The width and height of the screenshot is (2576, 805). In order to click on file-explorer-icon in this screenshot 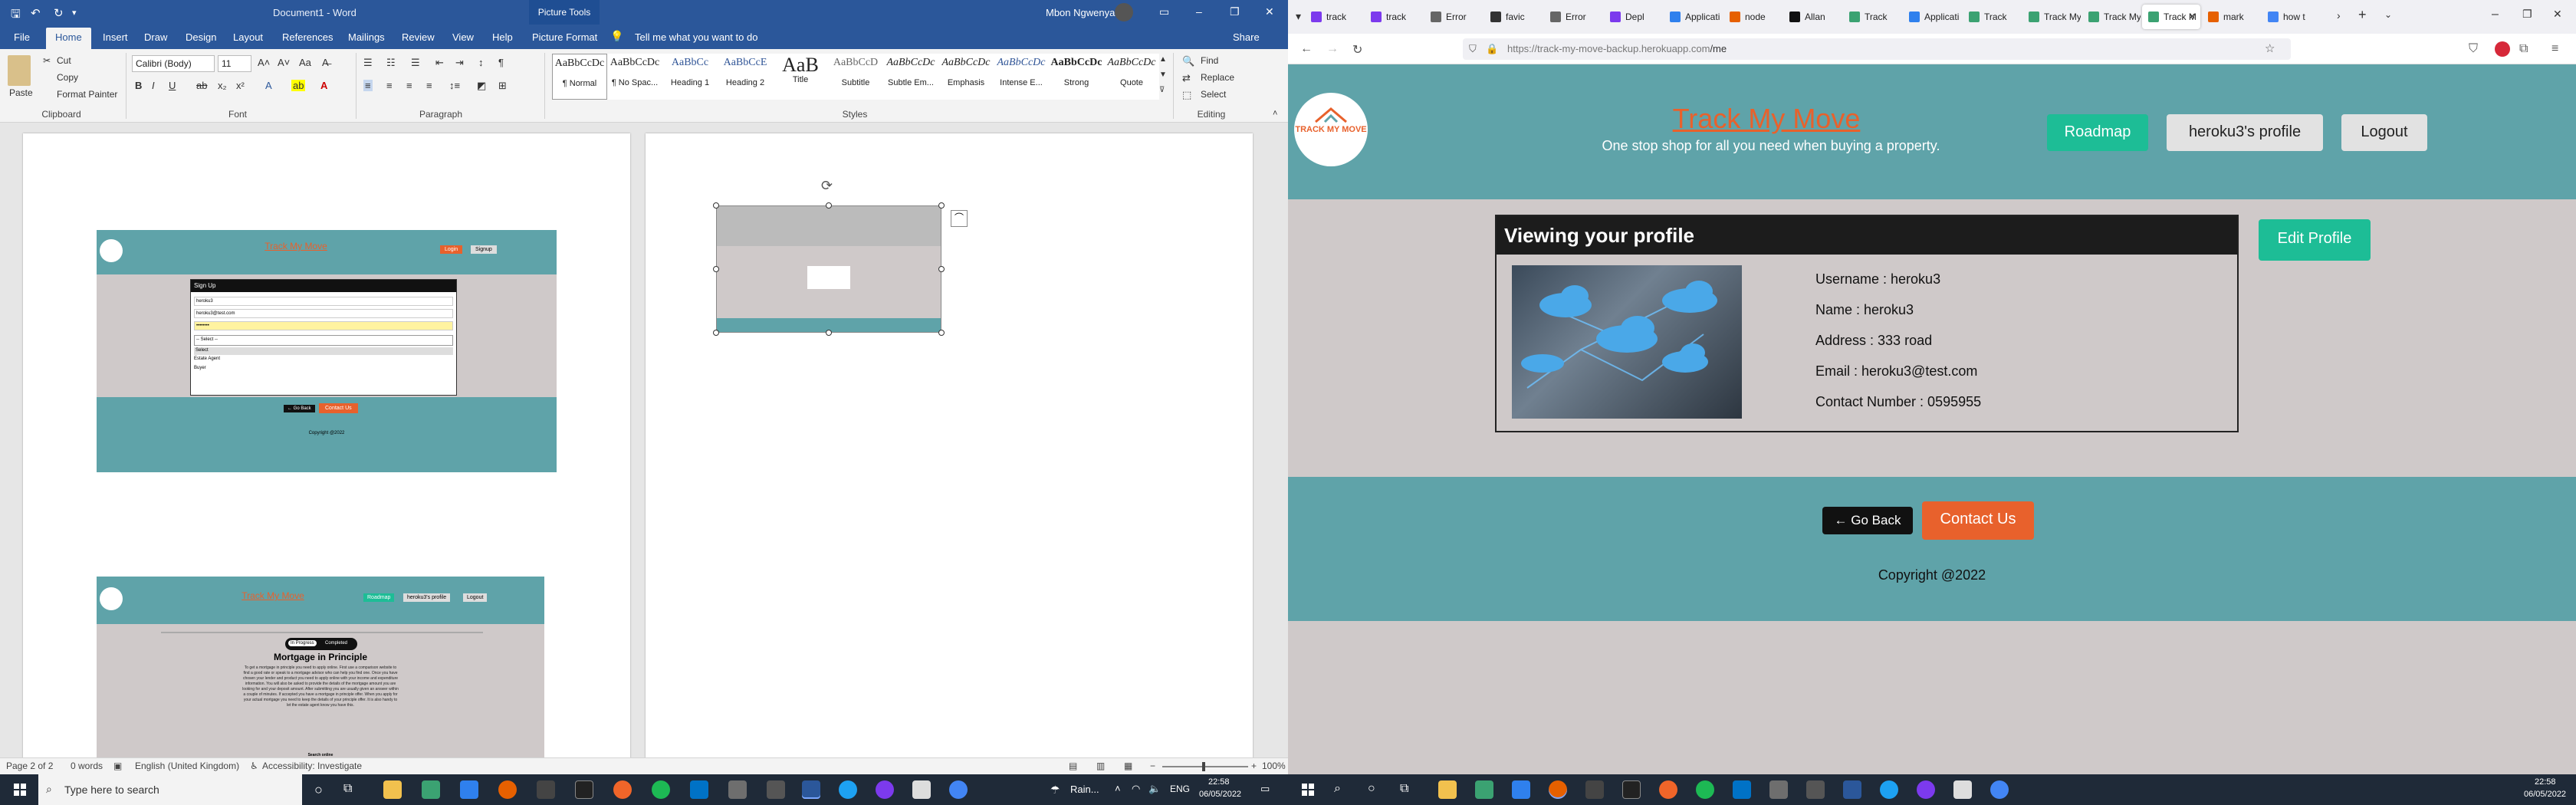, I will do `click(1447, 790)`.